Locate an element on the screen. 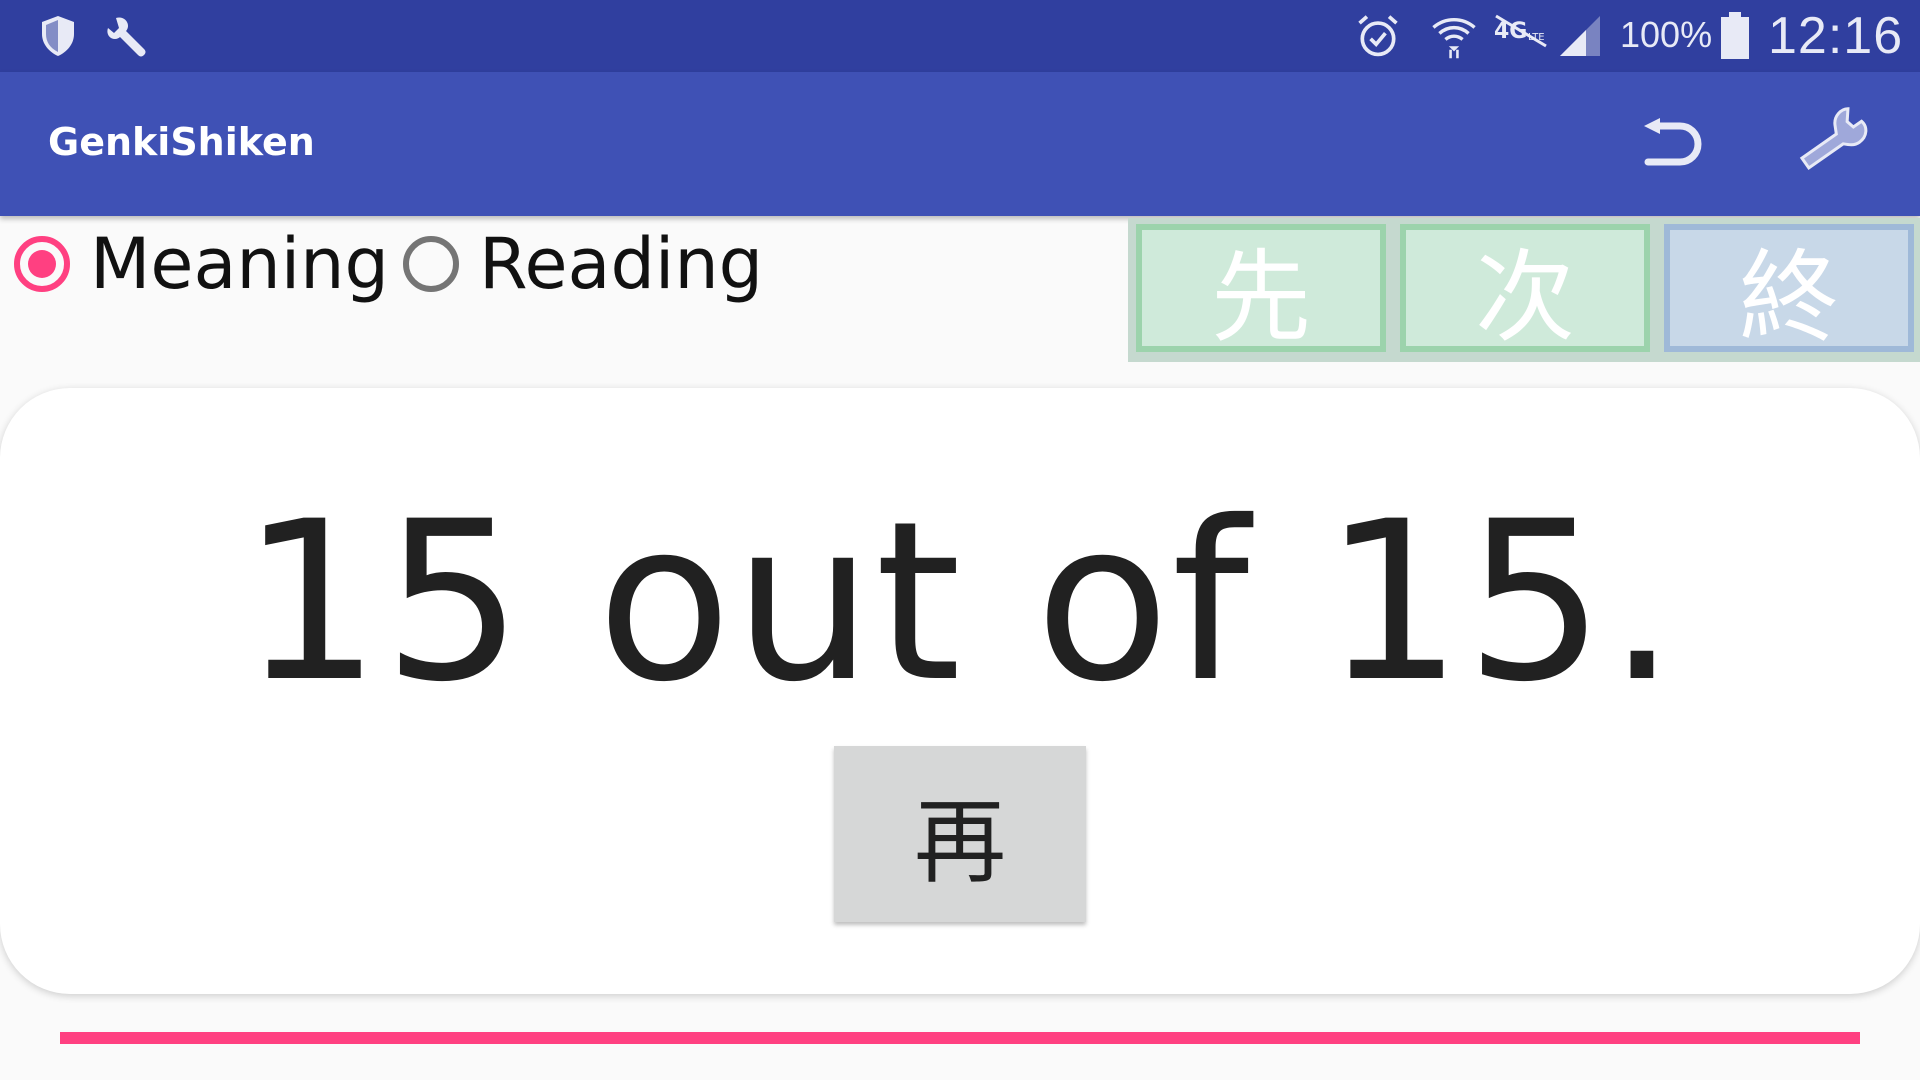 The width and height of the screenshot is (1920, 1080). progress-bar is located at coordinates (960, 1038).